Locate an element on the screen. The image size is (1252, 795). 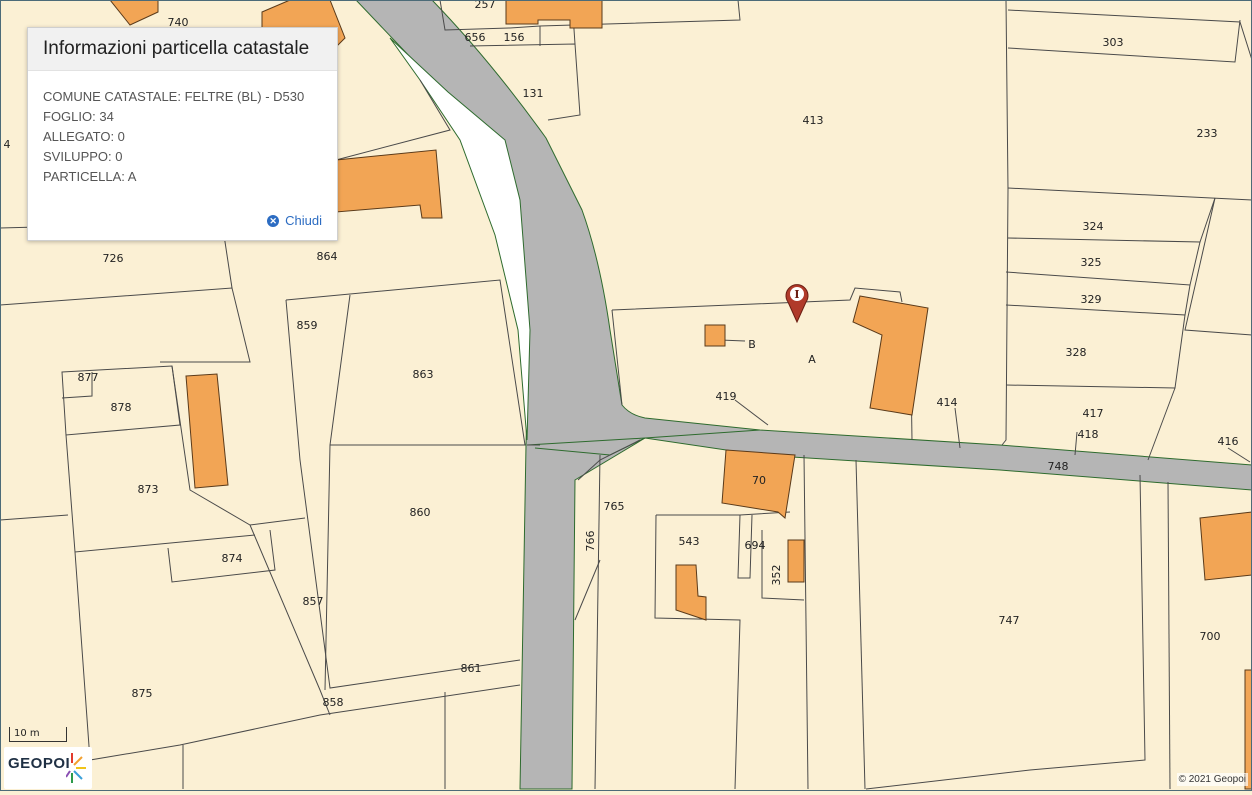
parcel-label: 303 is located at coordinates (1113, 42).